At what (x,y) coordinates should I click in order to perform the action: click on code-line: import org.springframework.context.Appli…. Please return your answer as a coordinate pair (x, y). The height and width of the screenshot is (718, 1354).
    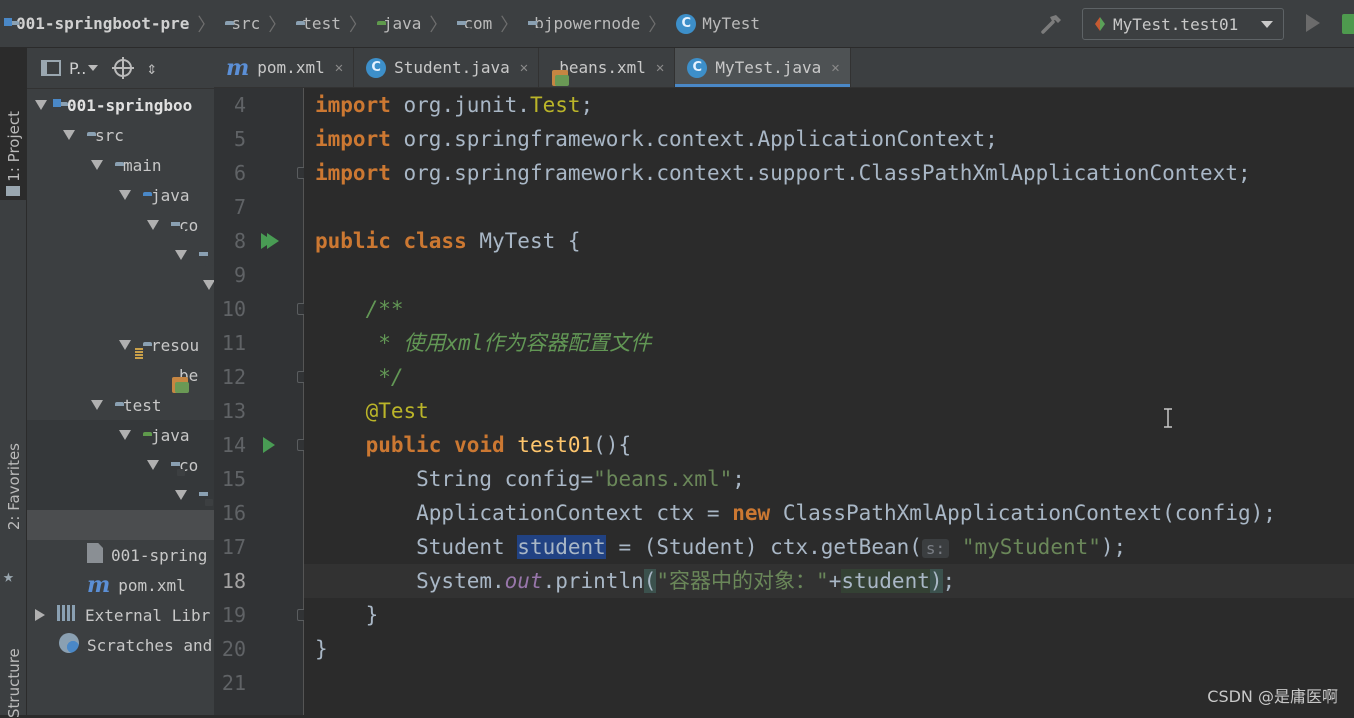
    Looking at the image, I should click on (829, 139).